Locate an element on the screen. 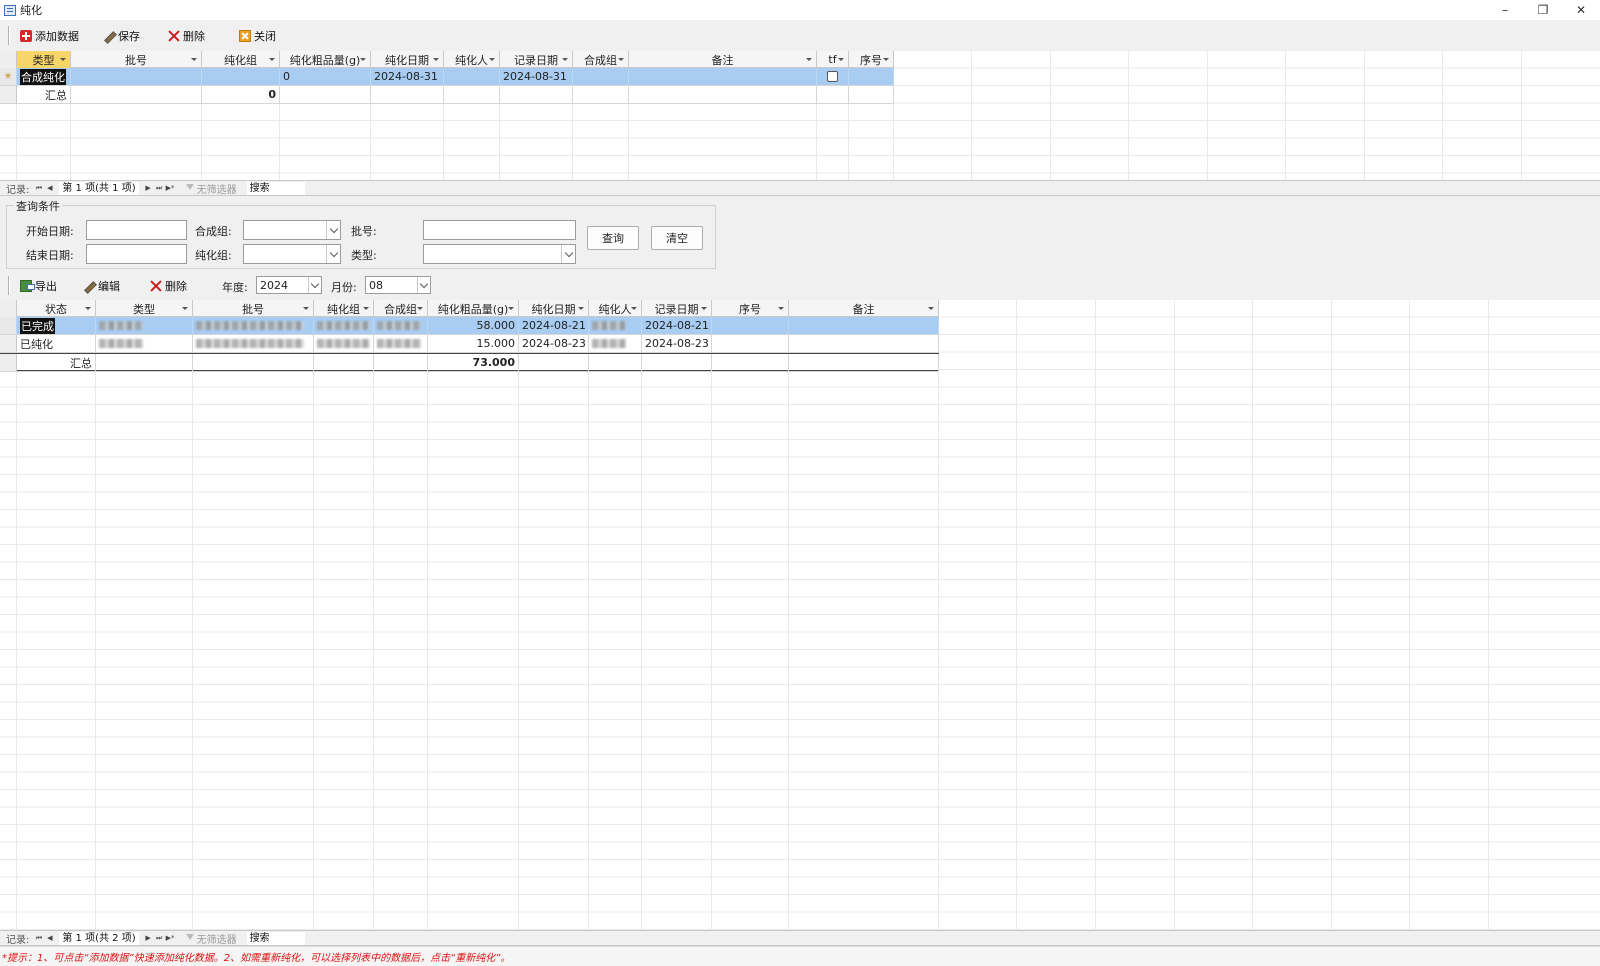 The width and height of the screenshot is (1600, 966). record-position: 第 1 项(共 2 项) is located at coordinates (99, 938).